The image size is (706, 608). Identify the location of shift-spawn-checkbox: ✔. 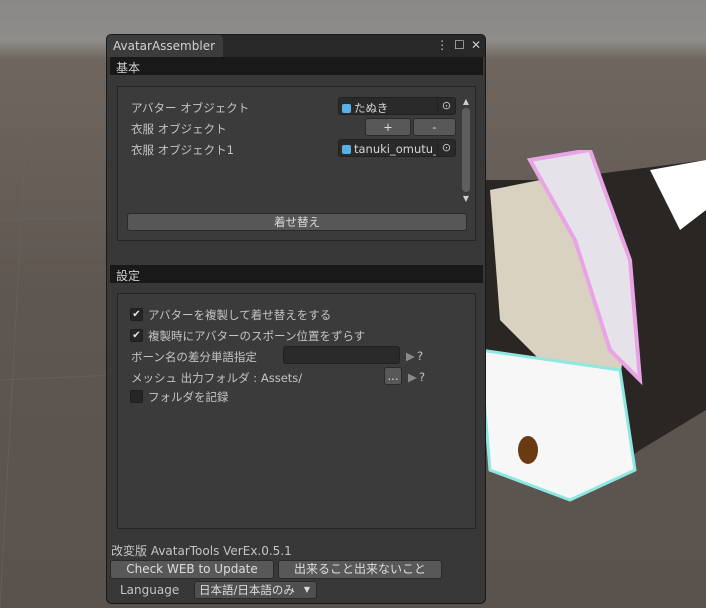
(136, 335).